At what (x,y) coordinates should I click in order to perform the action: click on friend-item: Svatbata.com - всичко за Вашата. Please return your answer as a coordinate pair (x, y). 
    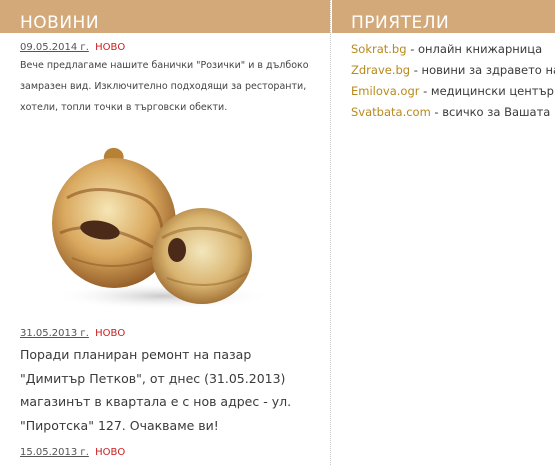
    Looking at the image, I should click on (453, 112).